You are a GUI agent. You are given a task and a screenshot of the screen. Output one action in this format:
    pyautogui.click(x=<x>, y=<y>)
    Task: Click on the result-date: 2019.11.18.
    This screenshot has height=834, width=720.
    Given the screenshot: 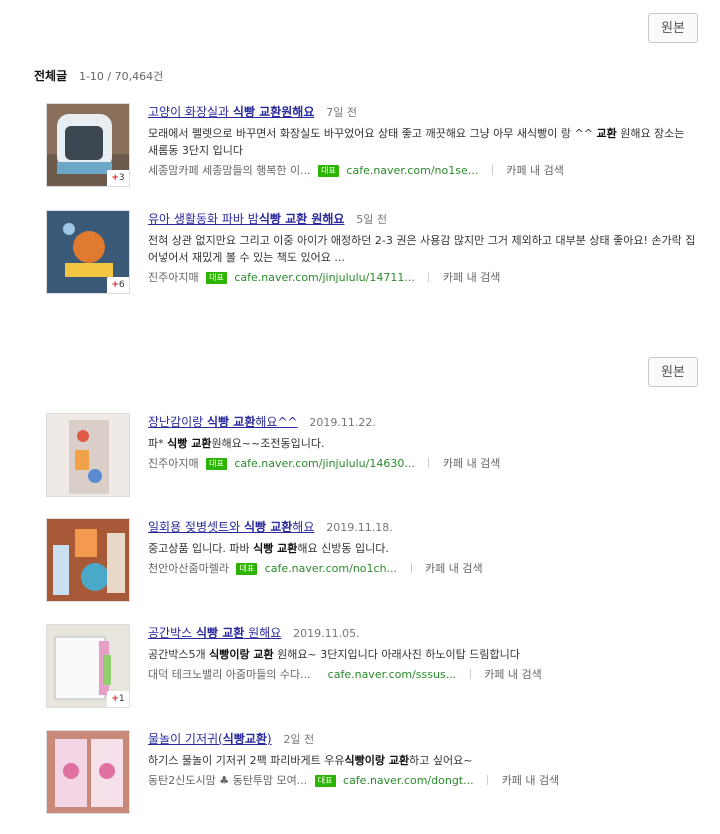 What is the action you would take?
    pyautogui.click(x=359, y=527)
    